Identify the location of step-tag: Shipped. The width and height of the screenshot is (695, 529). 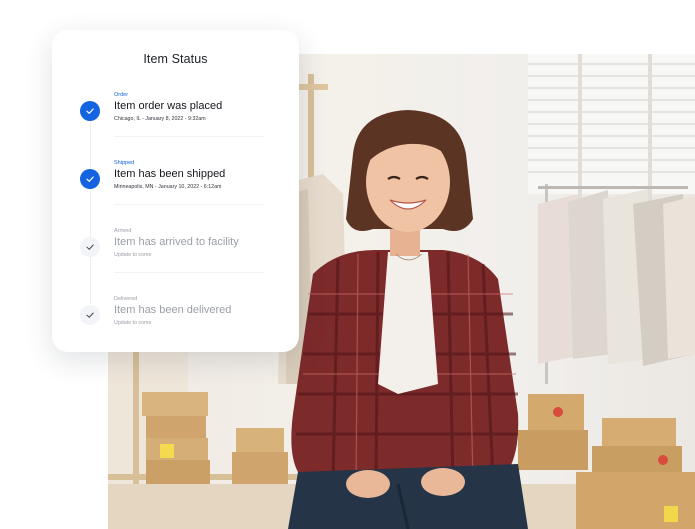
(124, 163).